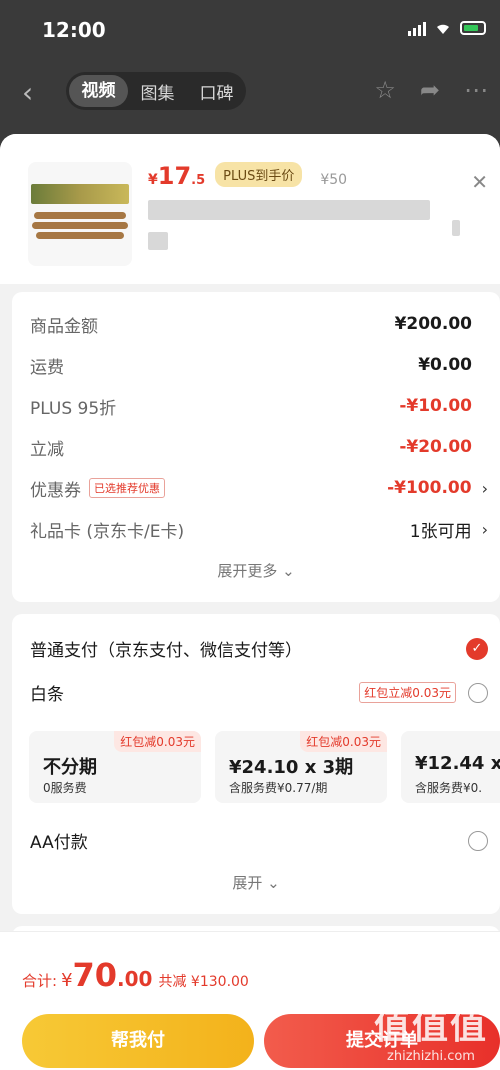  I want to click on plan-sub: 0服务费, so click(65, 788).